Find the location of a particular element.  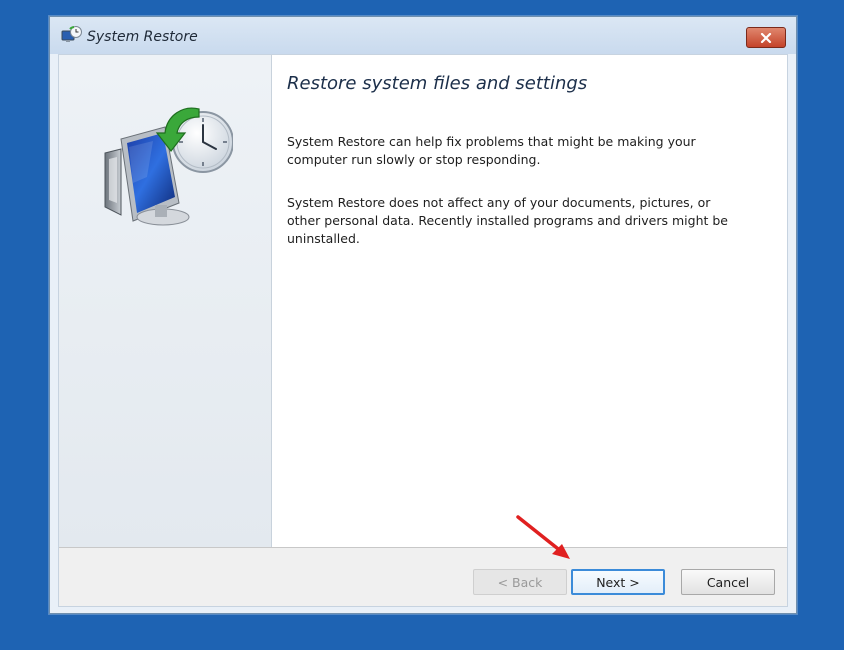

title-bar: System Restore is located at coordinates (423, 35).